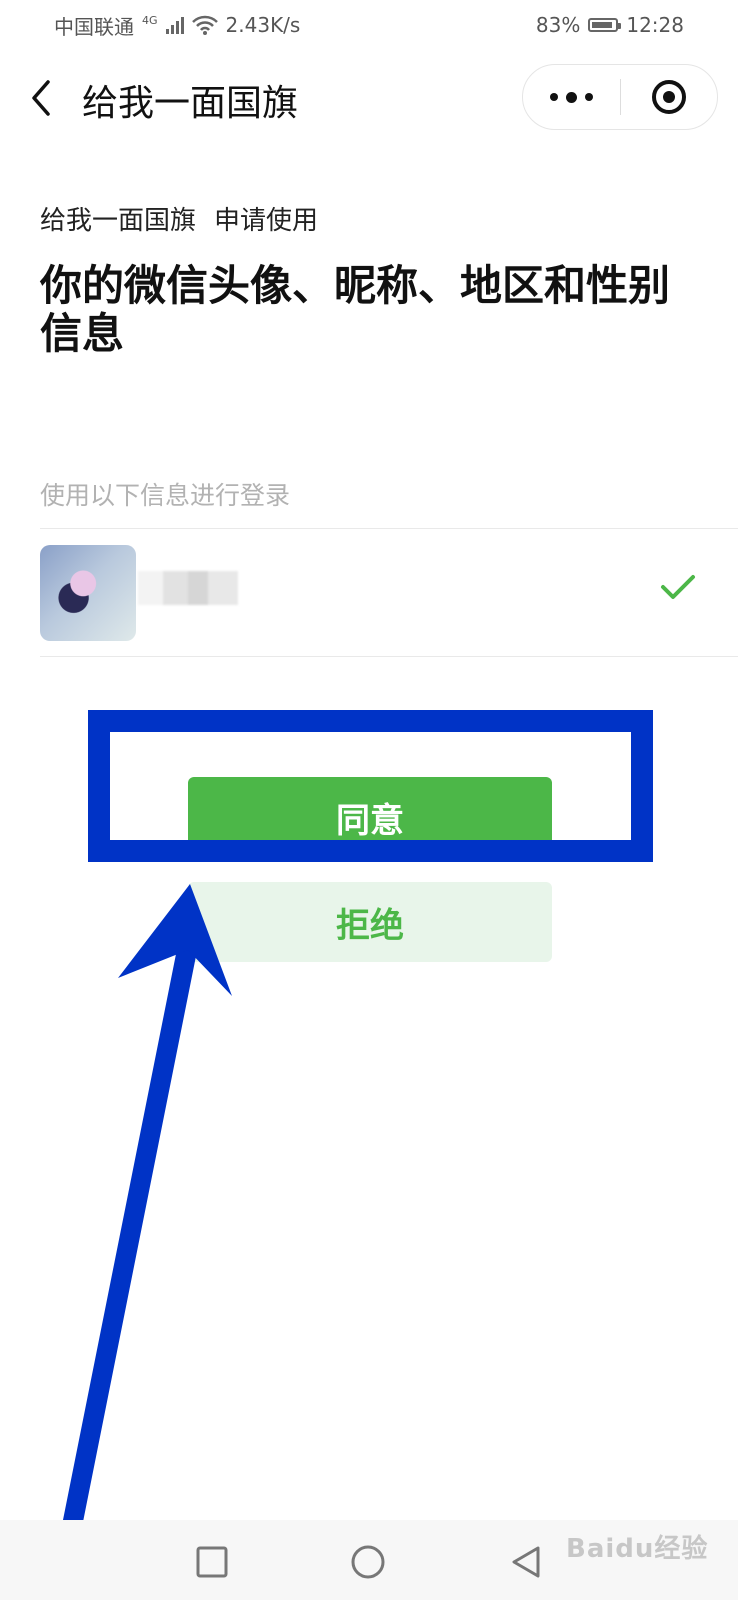  Describe the element at coordinates (355, 309) in the screenshot. I see `permission-headline: 你的微信头像、昵称、地区和性别信息` at that location.